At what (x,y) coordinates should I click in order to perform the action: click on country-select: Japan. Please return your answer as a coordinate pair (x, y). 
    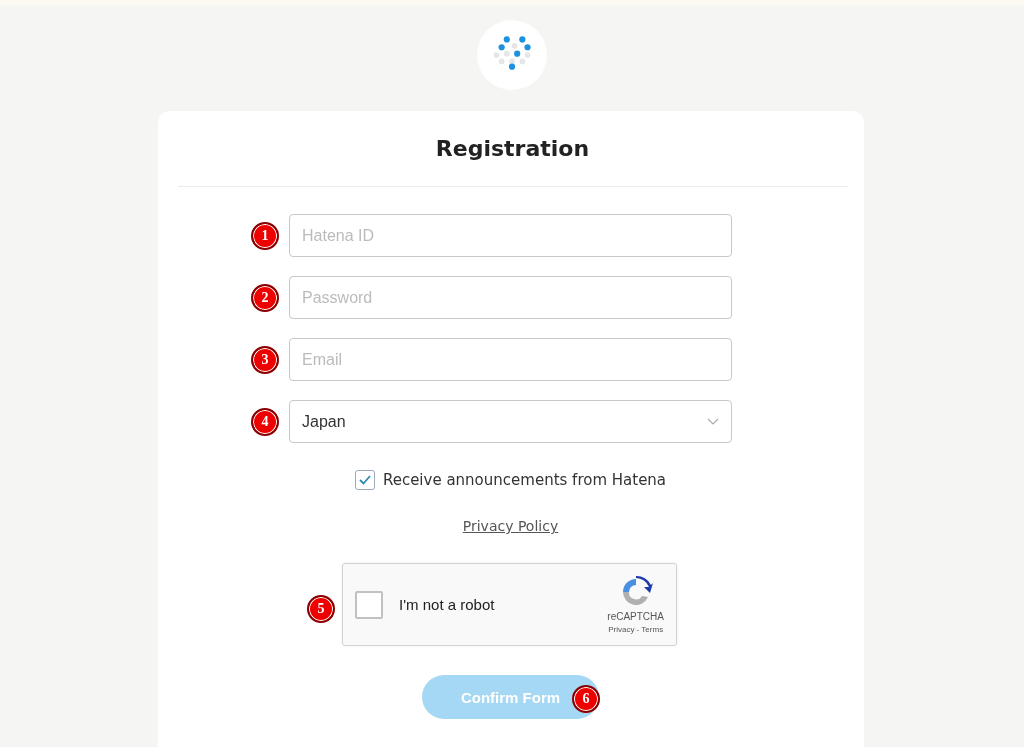
    Looking at the image, I should click on (510, 421).